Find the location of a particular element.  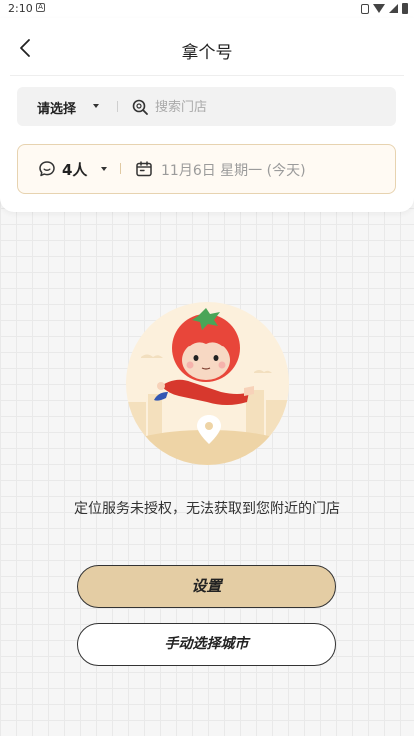

status-bar: 2:10 A is located at coordinates (207, 9).